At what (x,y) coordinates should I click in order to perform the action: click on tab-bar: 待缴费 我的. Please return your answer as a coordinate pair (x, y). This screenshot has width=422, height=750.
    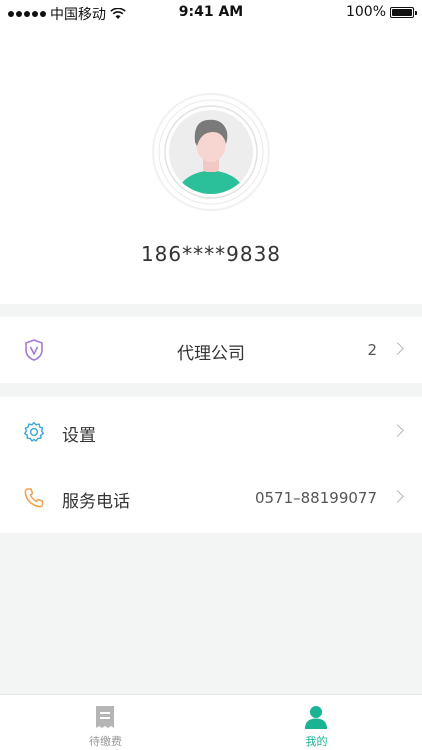
    Looking at the image, I should click on (211, 722).